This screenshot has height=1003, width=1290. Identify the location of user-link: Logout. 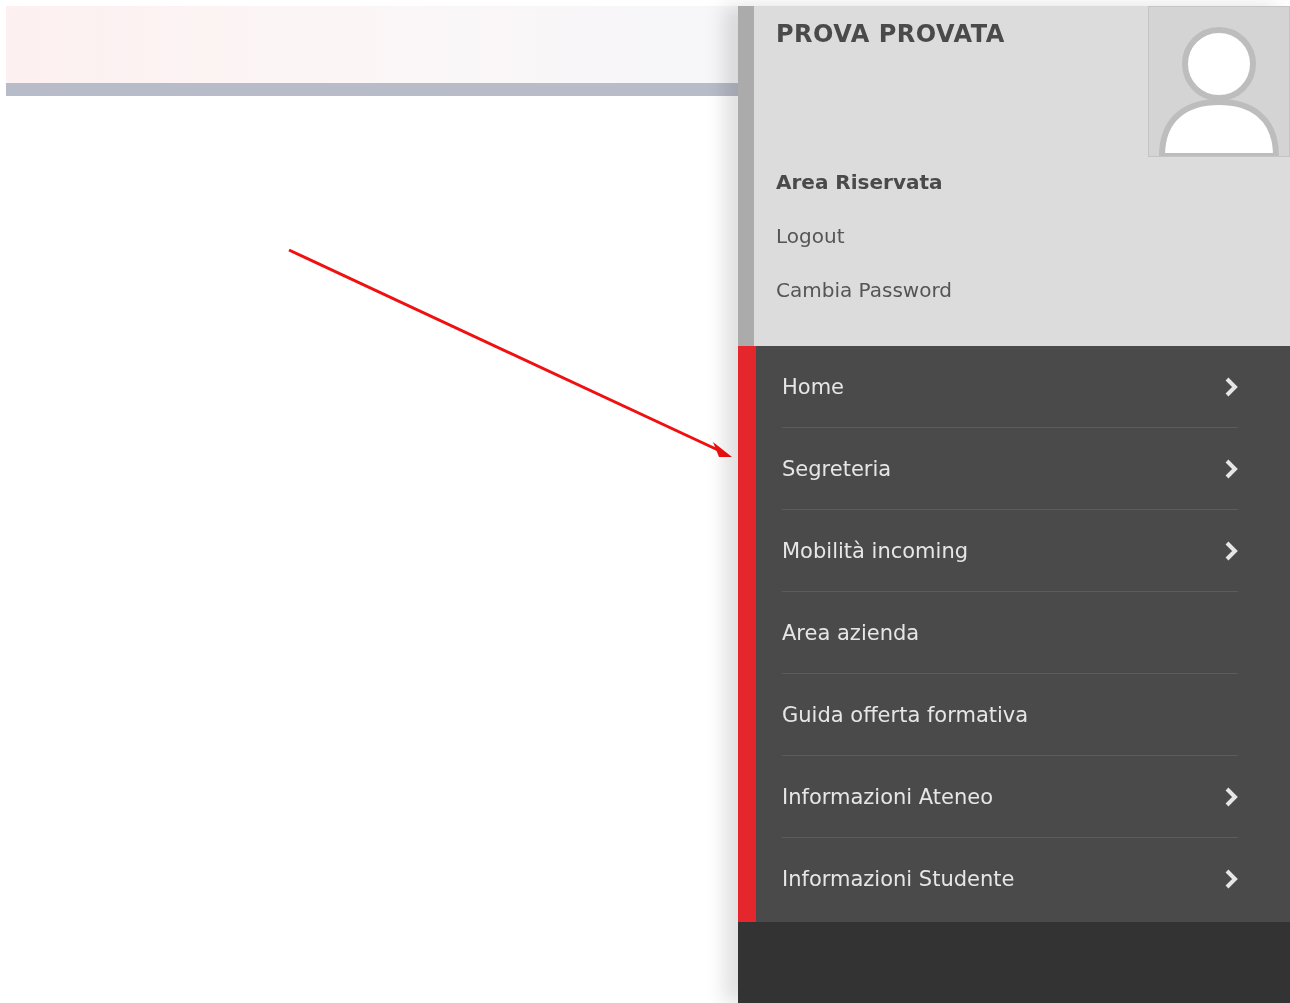
(810, 236).